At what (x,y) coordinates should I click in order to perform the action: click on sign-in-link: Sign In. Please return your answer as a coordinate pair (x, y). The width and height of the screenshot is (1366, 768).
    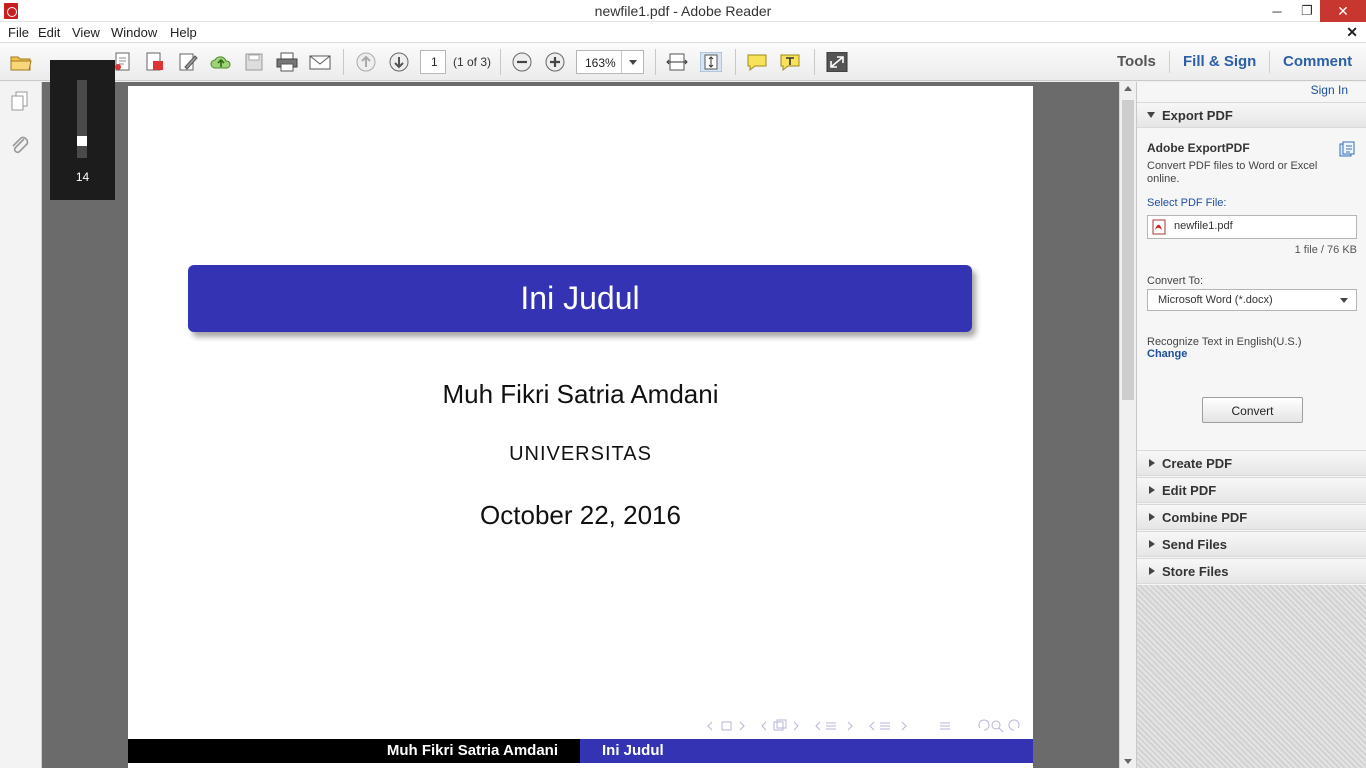
    Looking at the image, I should click on (1329, 90).